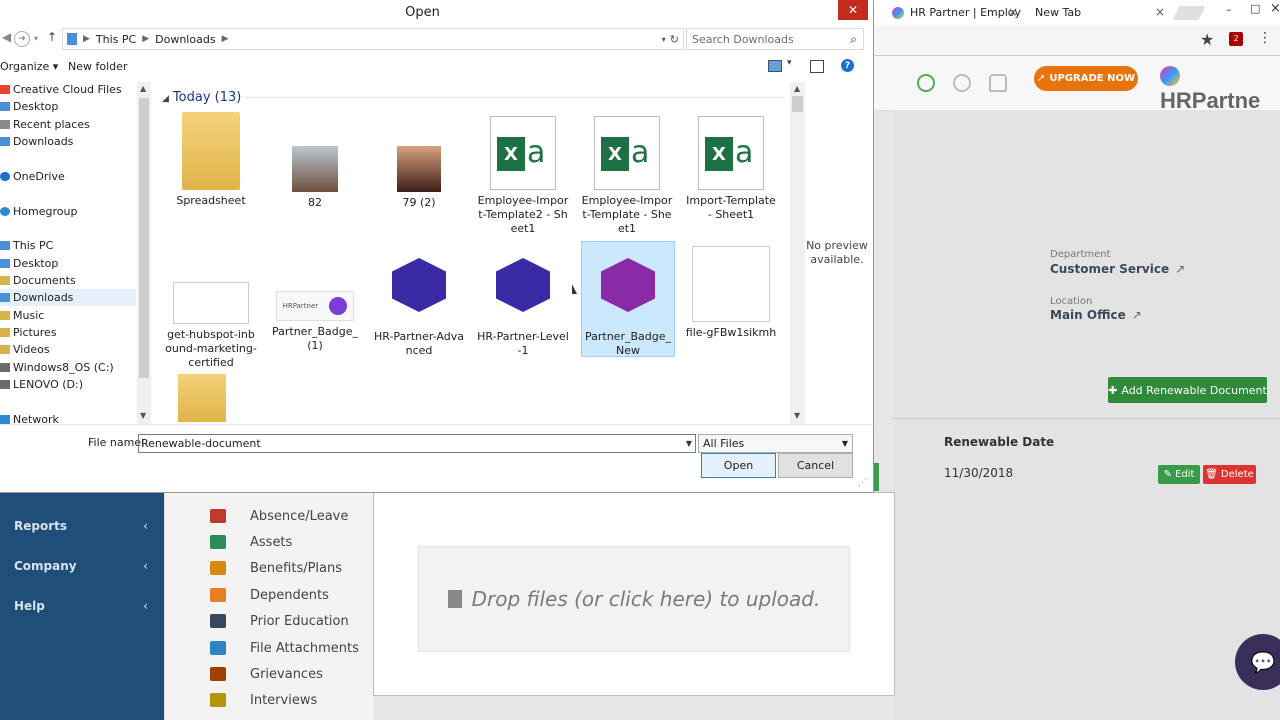  Describe the element at coordinates (419, 308) in the screenshot. I see `file-tile: HR-Partner-Advanced` at that location.